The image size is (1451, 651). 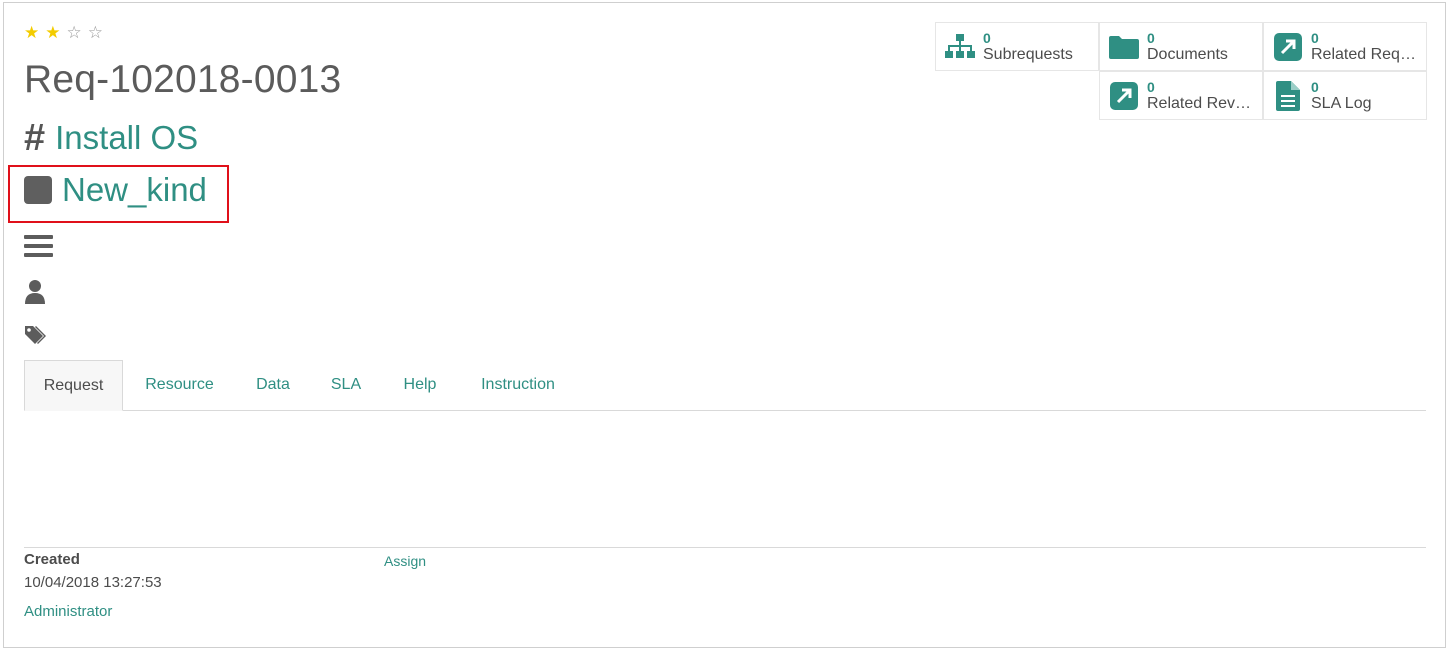 What do you see at coordinates (93, 582) in the screenshot?
I see `created-date: 10/04/2018 13:27:53` at bounding box center [93, 582].